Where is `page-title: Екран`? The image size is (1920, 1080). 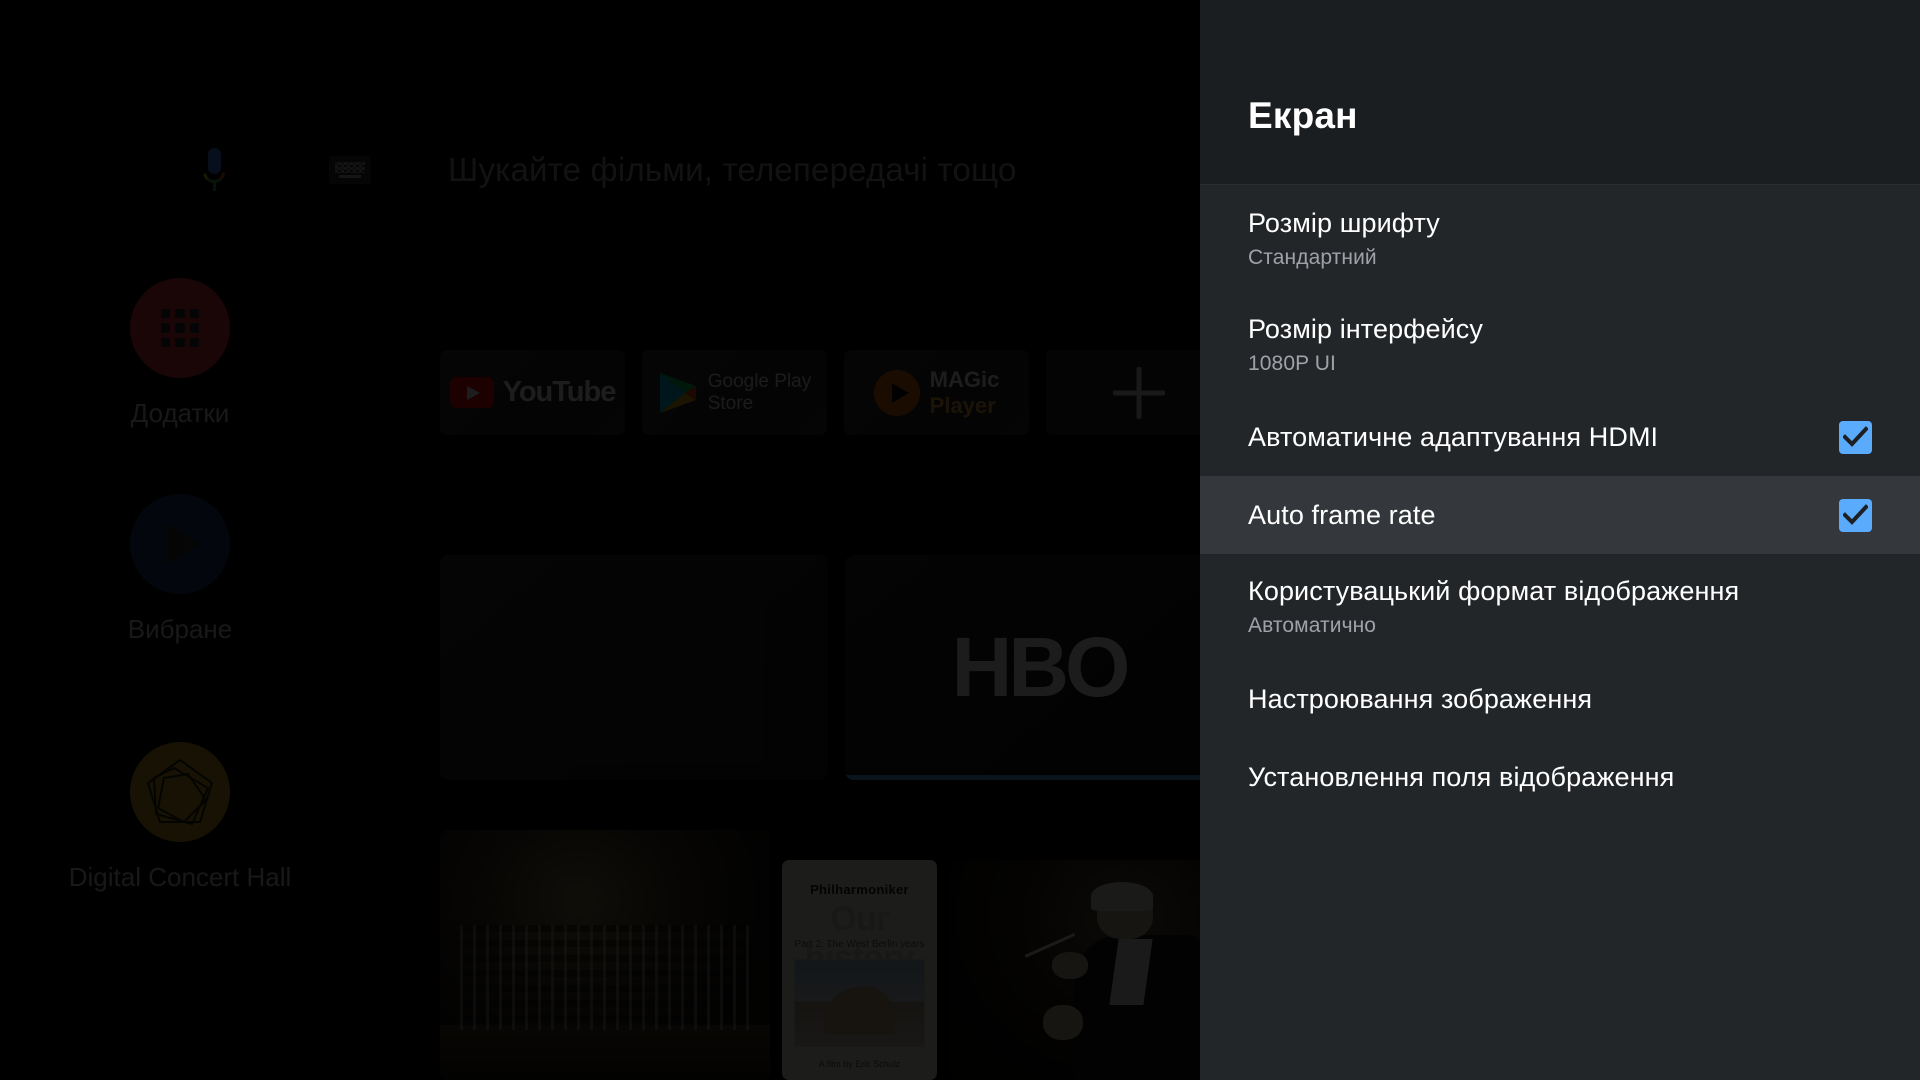
page-title: Екран is located at coordinates (1303, 115).